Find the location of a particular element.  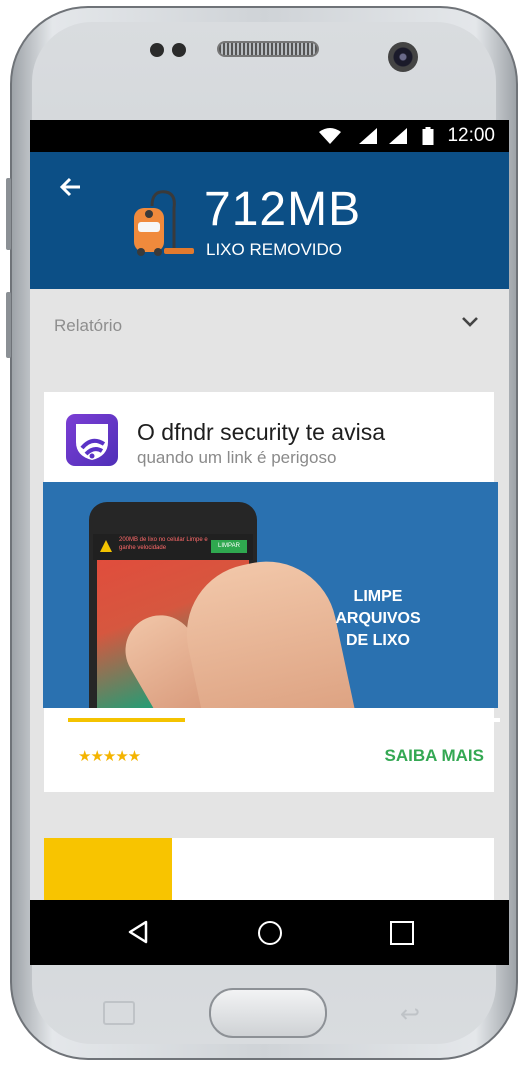

earpiece-speaker is located at coordinates (268, 49).